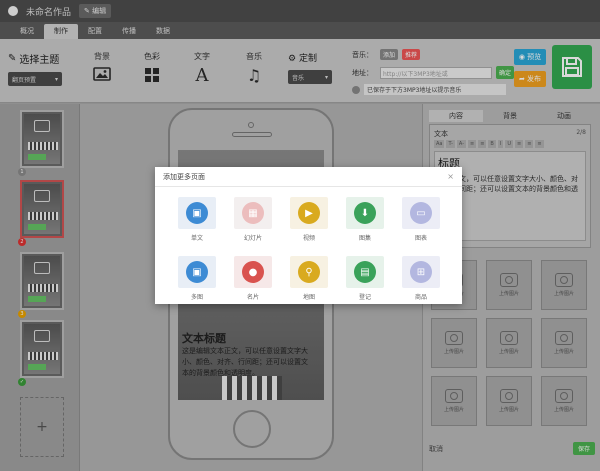 The image size is (600, 471). I want to click on page-type-icon: ▦, so click(253, 213).